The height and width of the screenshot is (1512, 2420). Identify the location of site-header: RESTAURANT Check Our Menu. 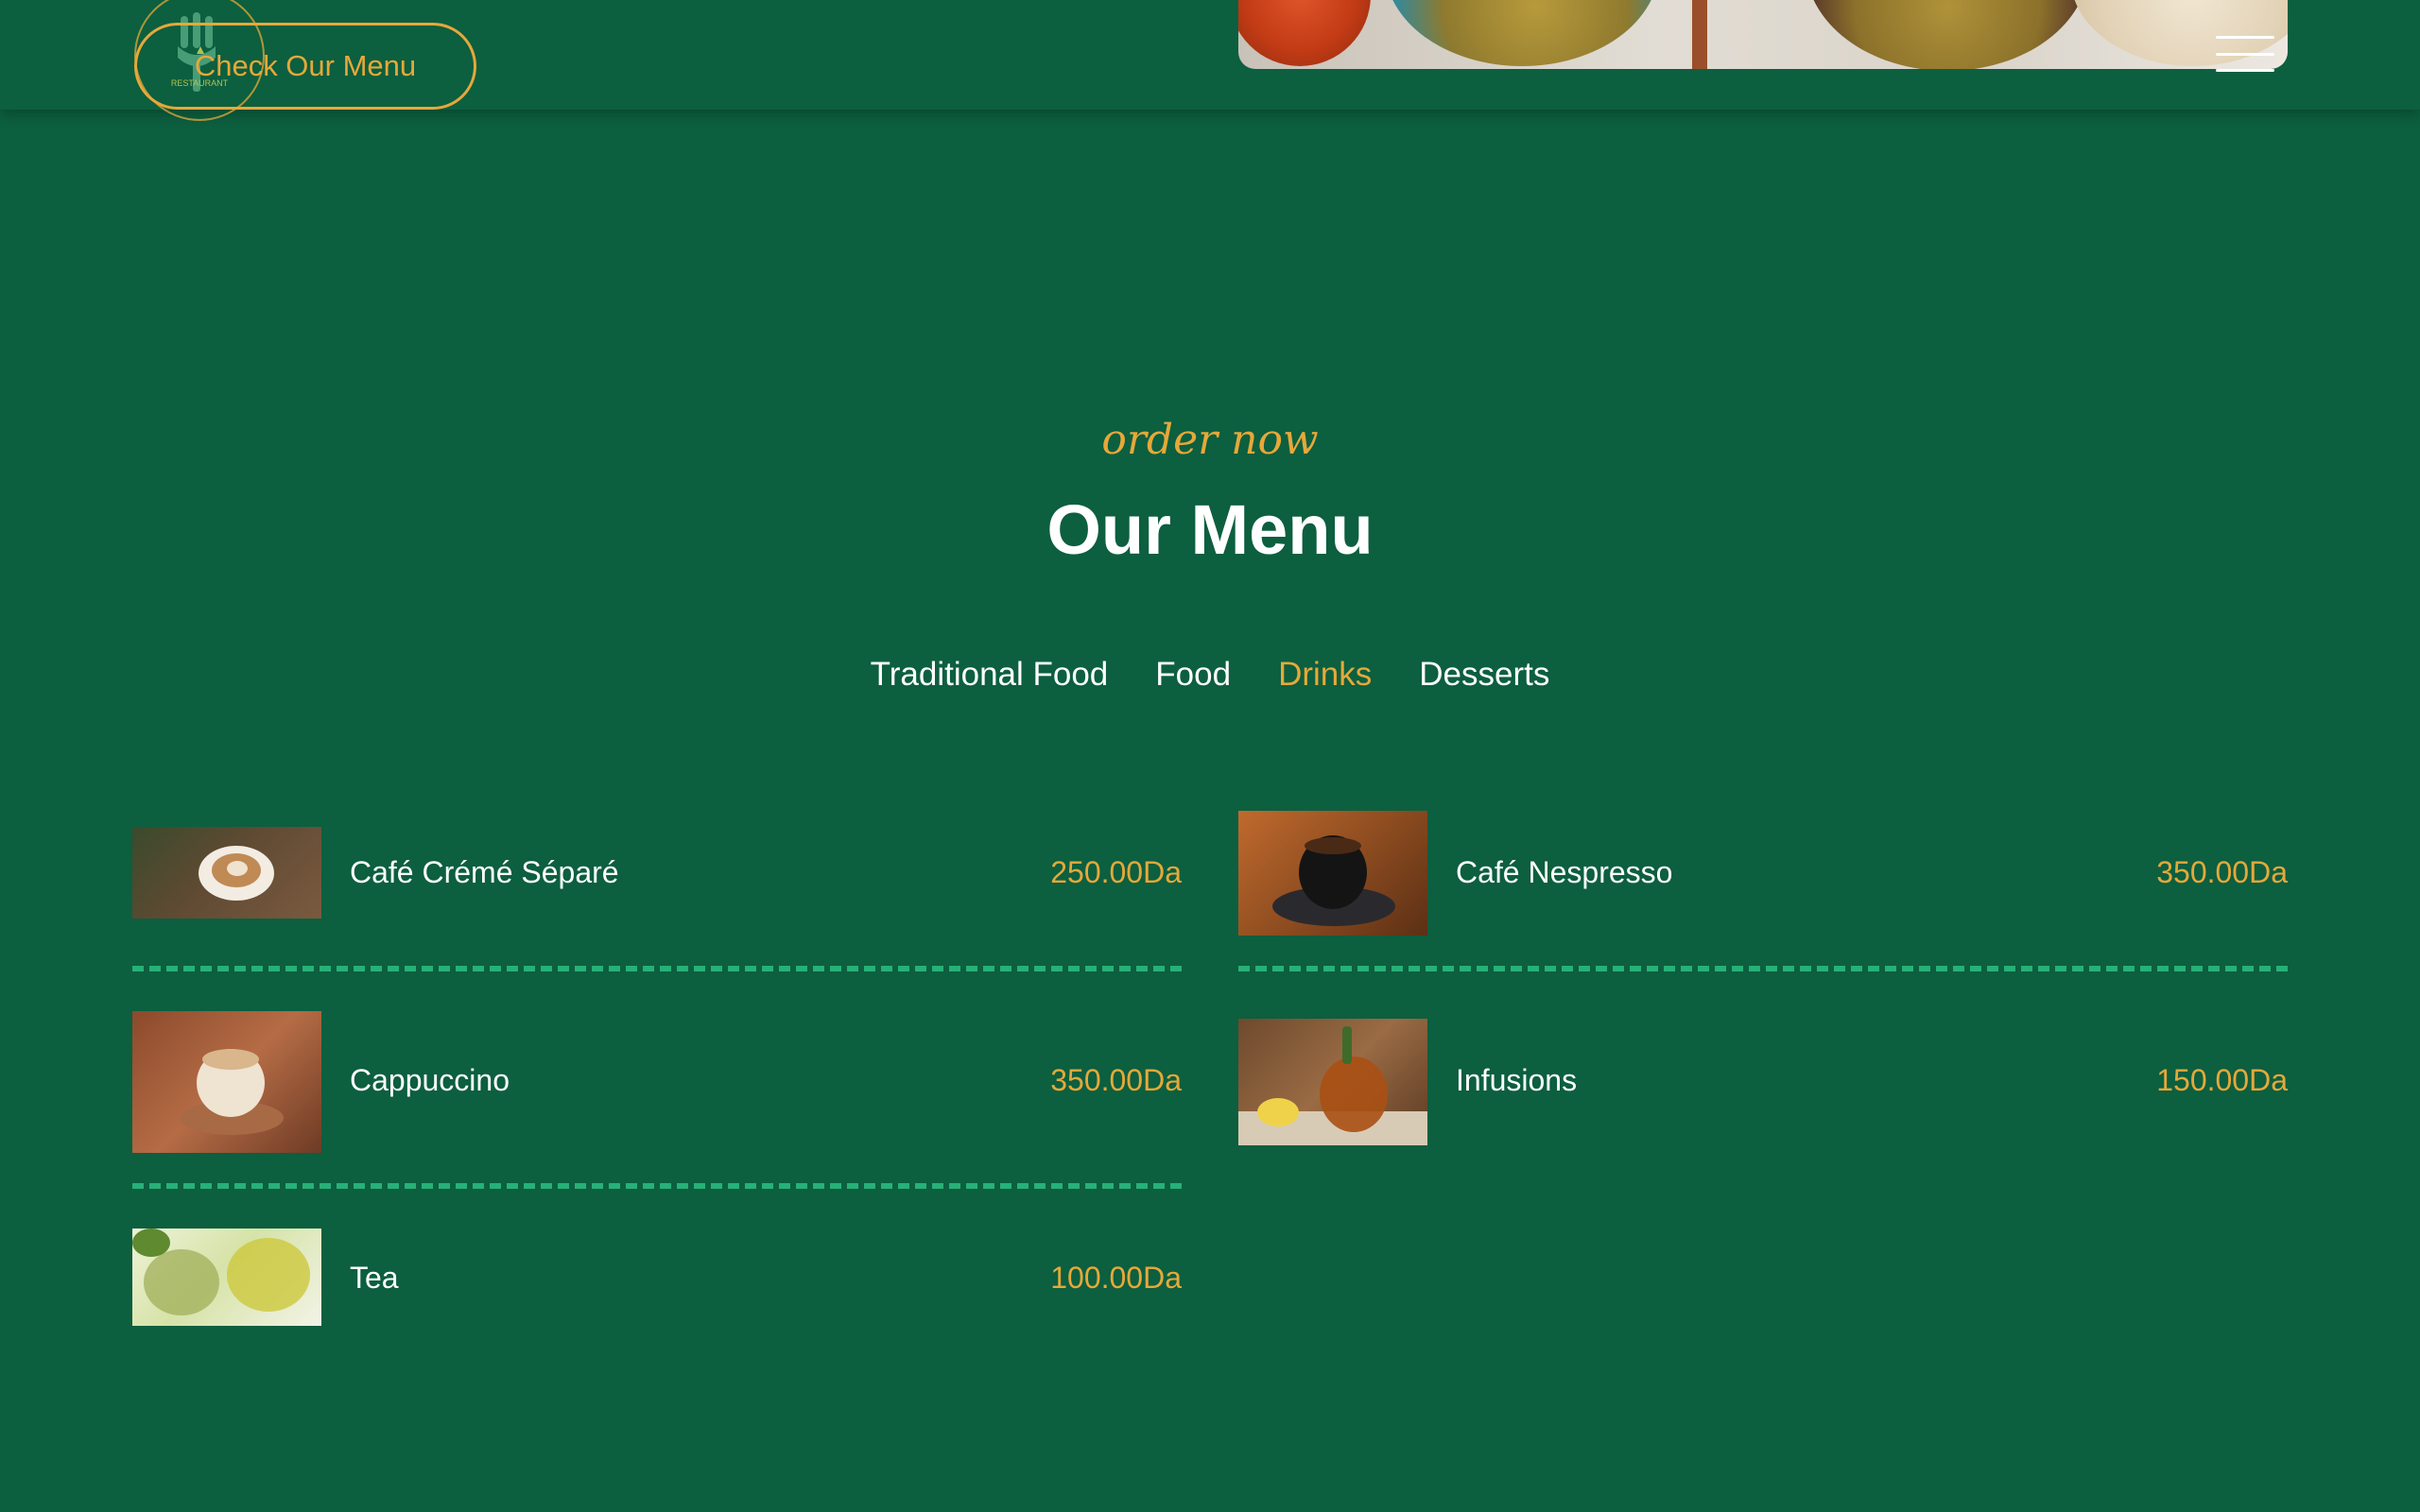
(1210, 60).